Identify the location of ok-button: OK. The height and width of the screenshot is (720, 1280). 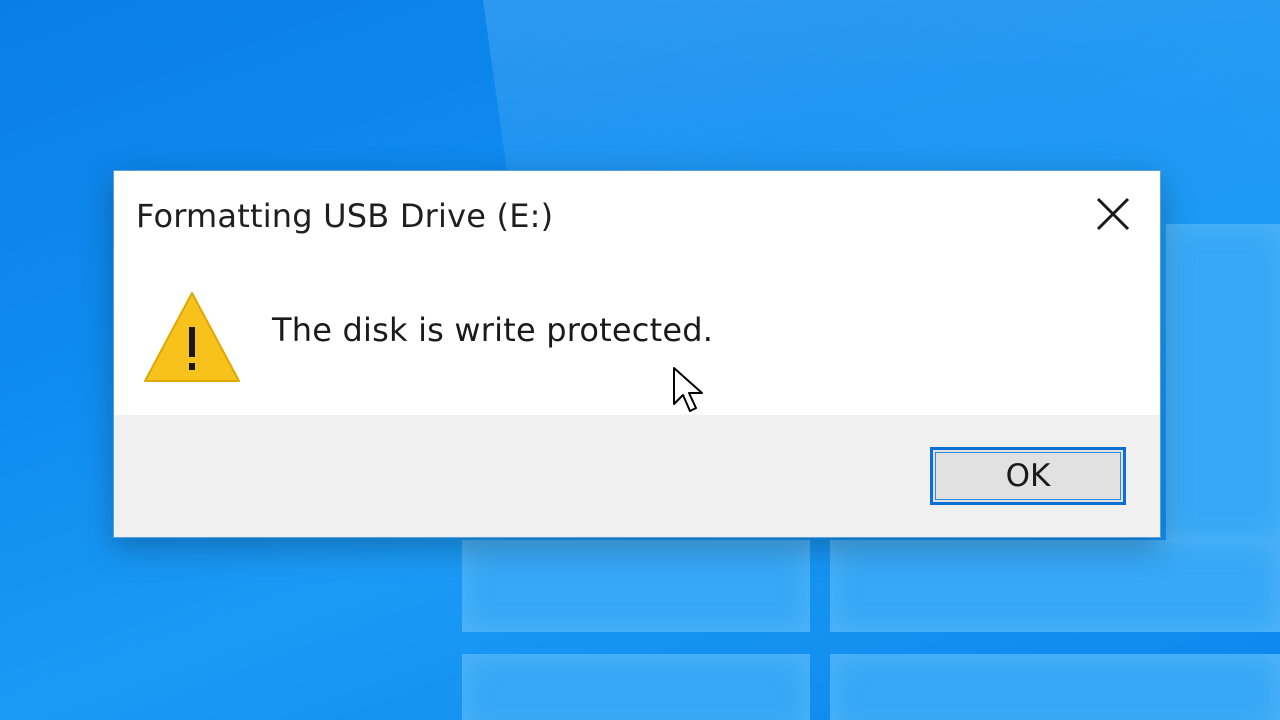
(1028, 476).